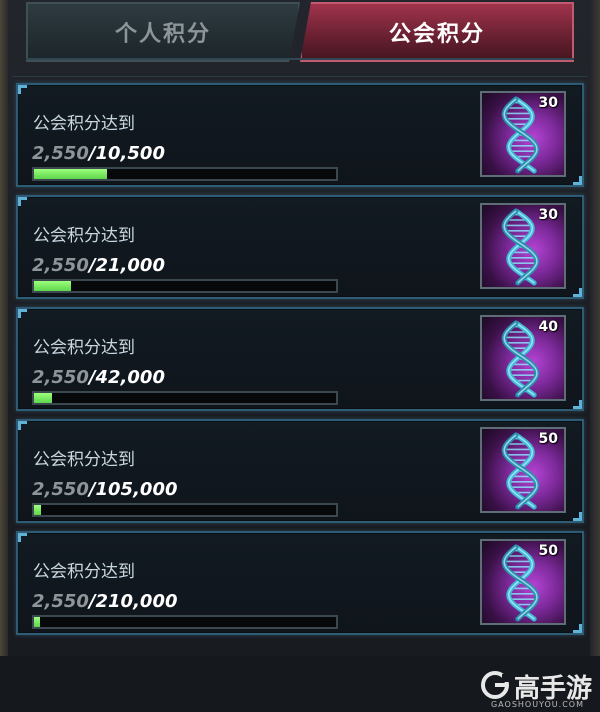  I want to click on progress-text: 2,550/42,000, so click(98, 377).